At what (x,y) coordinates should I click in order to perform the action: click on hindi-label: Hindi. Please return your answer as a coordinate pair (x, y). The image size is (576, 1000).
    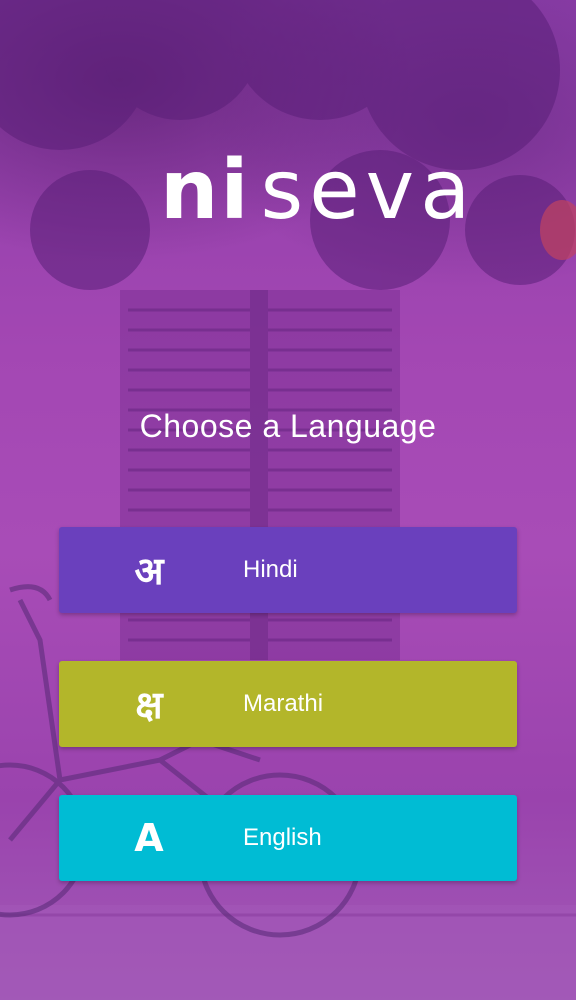
    Looking at the image, I should click on (270, 569).